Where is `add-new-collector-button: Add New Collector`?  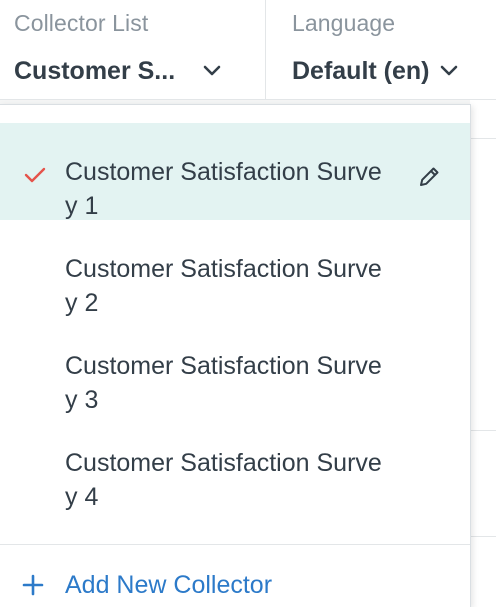 add-new-collector-button: Add New Collector is located at coordinates (147, 585).